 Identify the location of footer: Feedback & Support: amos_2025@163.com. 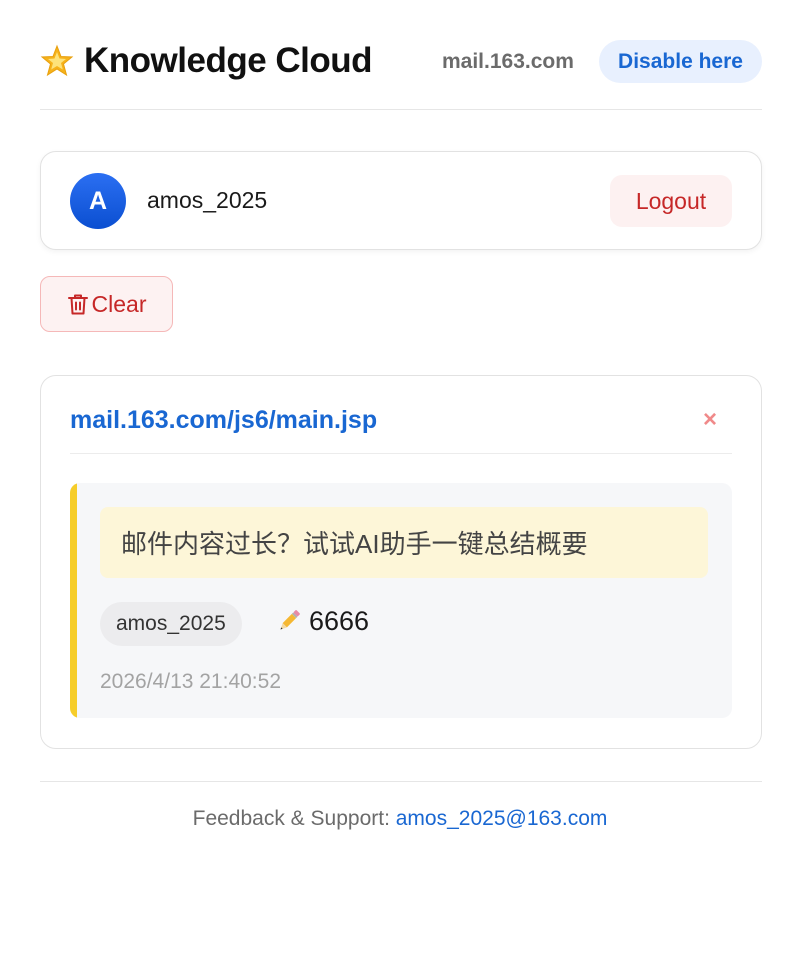
(400, 819).